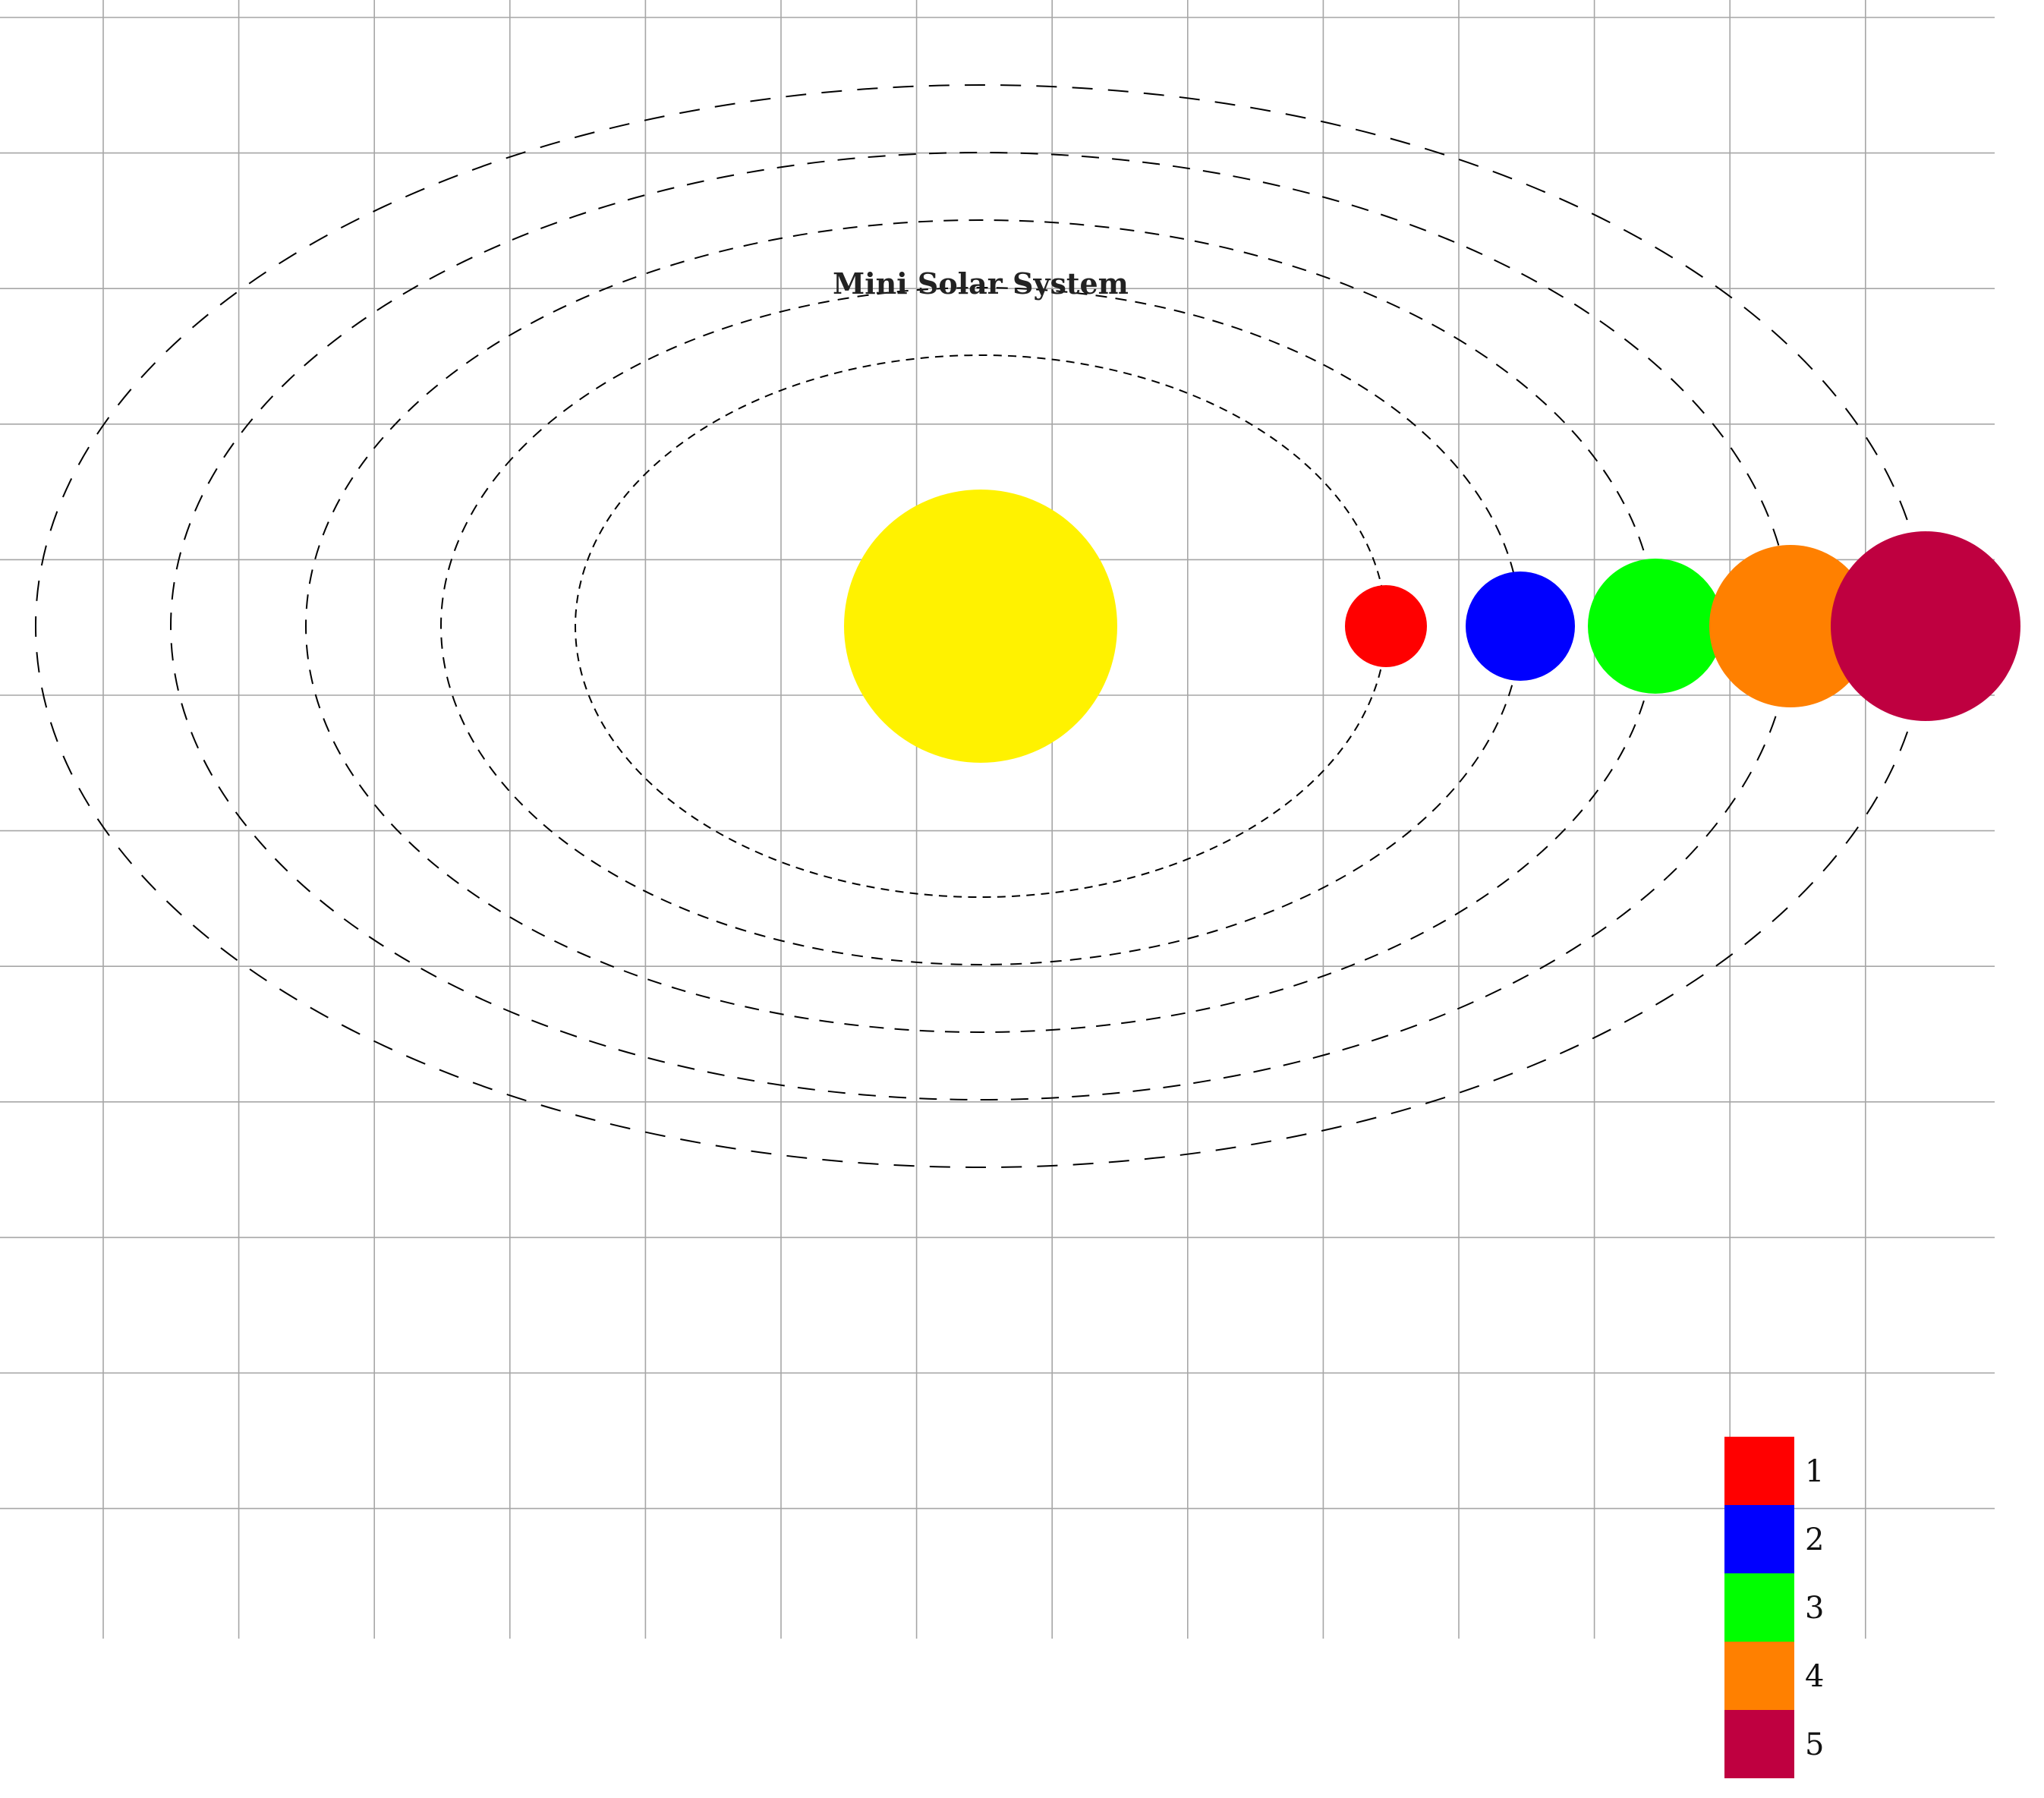  I want to click on legend: 1 2 3 4 5, so click(1774, 1607).